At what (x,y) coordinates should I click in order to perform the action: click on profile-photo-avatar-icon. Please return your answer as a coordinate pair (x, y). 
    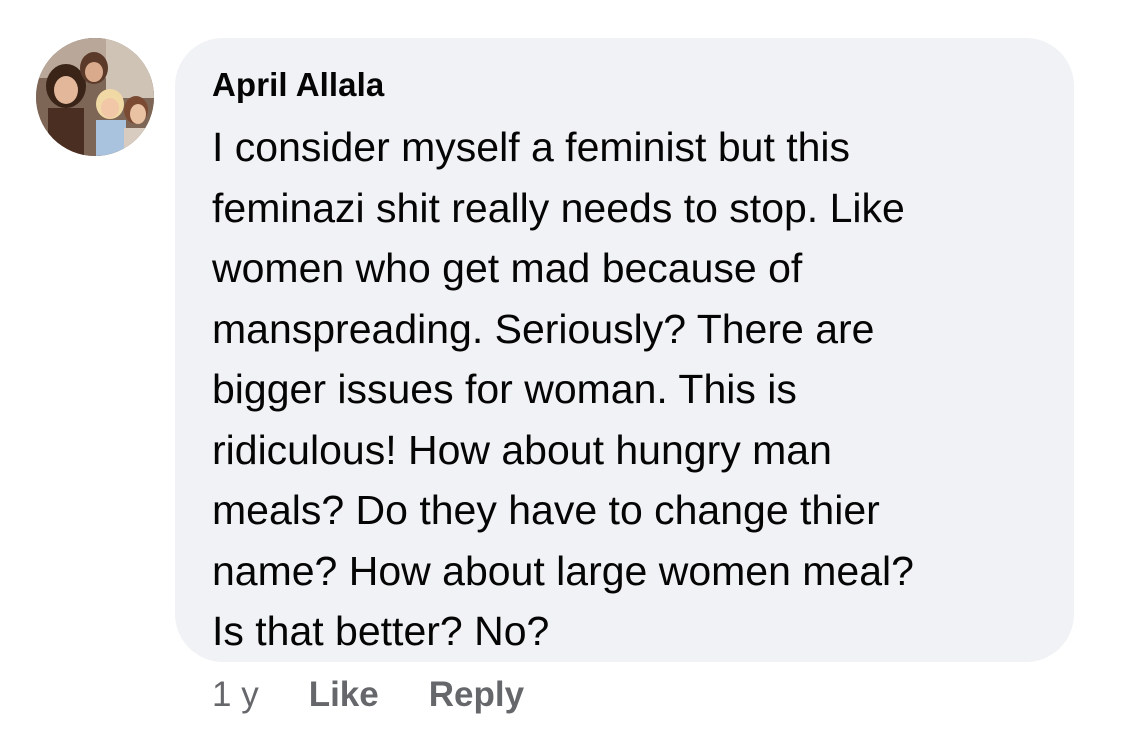
    Looking at the image, I should click on (95, 97).